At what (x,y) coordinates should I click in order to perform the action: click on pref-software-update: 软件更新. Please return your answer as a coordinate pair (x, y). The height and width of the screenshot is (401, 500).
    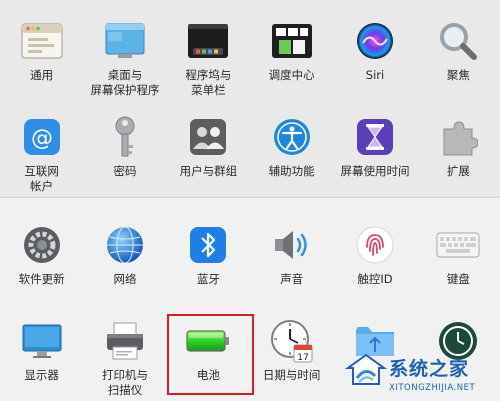
    Looking at the image, I should click on (41, 254).